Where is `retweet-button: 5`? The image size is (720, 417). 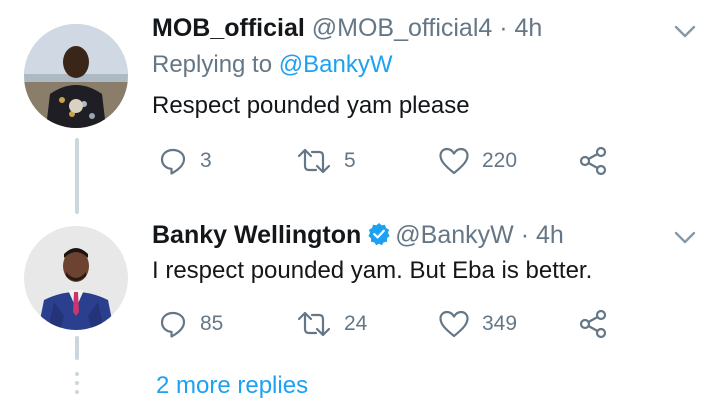 retweet-button: 5 is located at coordinates (326, 161).